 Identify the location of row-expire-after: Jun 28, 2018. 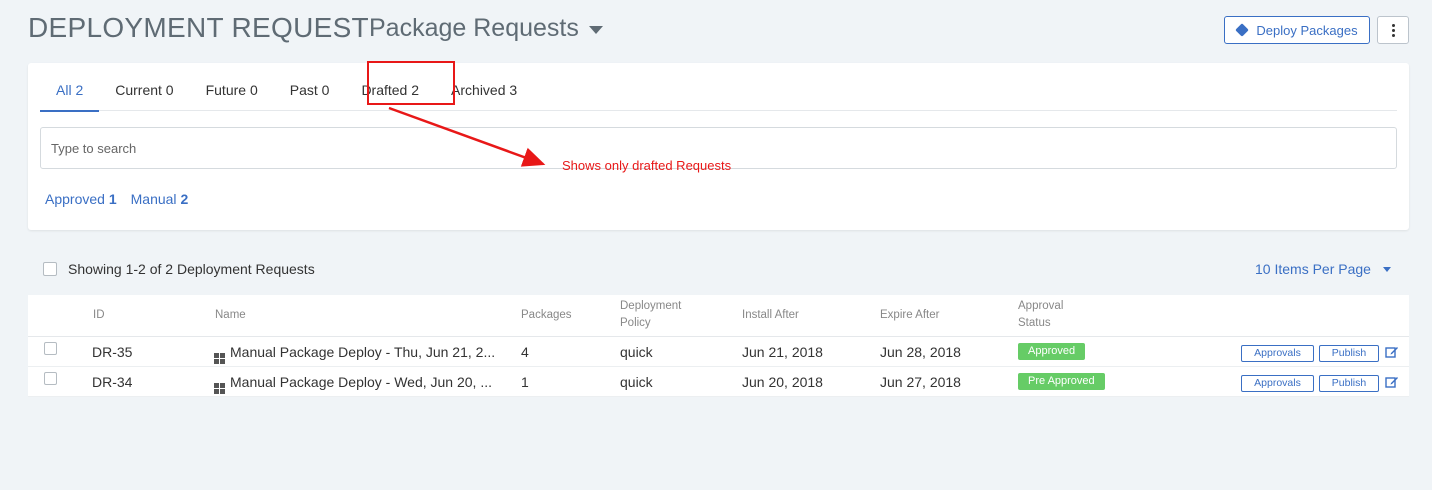
(920, 352).